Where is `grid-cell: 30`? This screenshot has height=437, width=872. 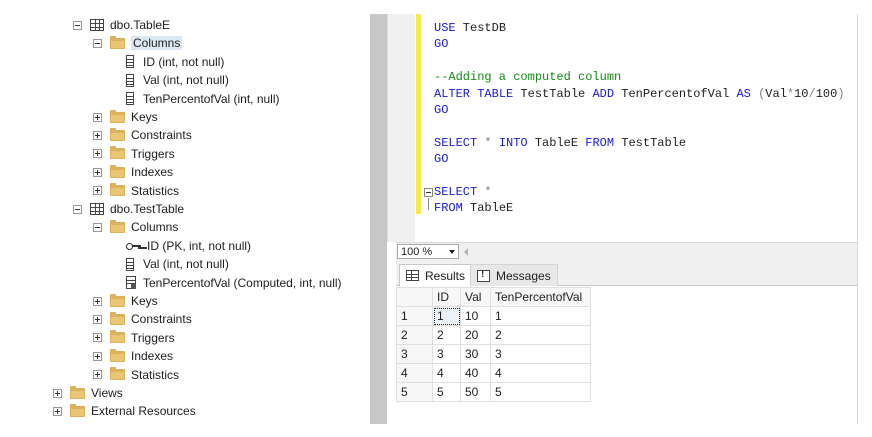 grid-cell: 30 is located at coordinates (475, 354).